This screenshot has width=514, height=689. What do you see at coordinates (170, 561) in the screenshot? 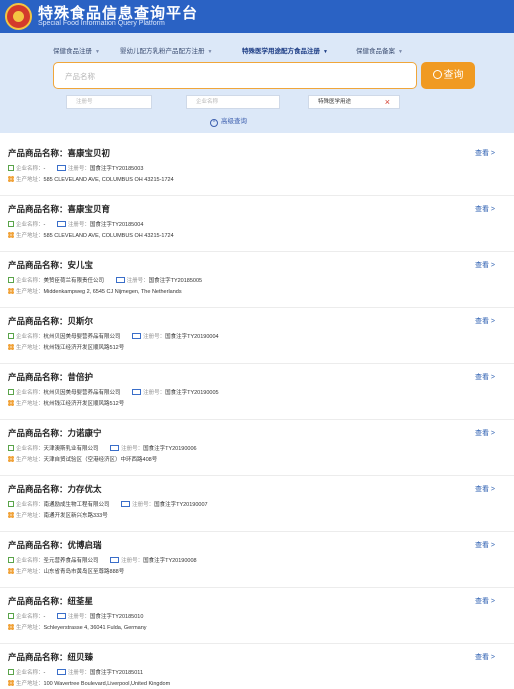
I see `registration-value: 国食注字TY20190008` at bounding box center [170, 561].